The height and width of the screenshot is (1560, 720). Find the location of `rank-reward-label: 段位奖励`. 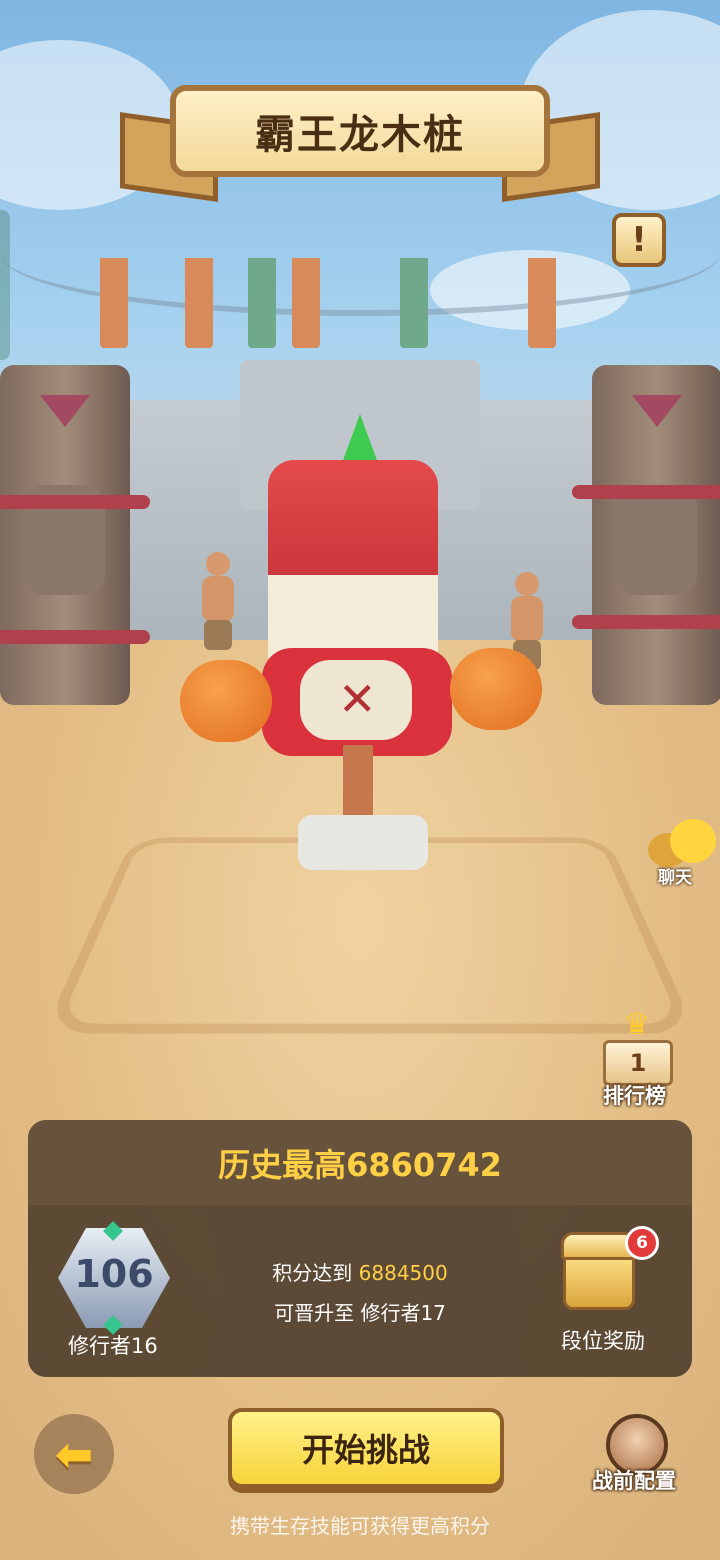

rank-reward-label: 段位奖励 is located at coordinates (603, 1341).